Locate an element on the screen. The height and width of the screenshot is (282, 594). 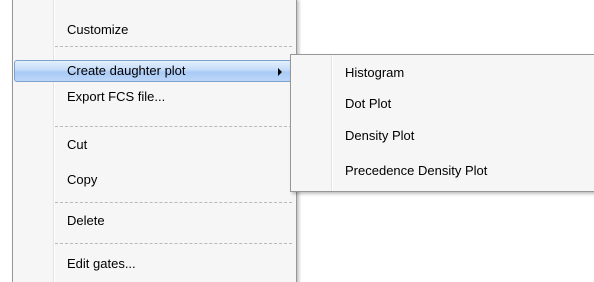
submenu-item-label: Histogram is located at coordinates (375, 72).